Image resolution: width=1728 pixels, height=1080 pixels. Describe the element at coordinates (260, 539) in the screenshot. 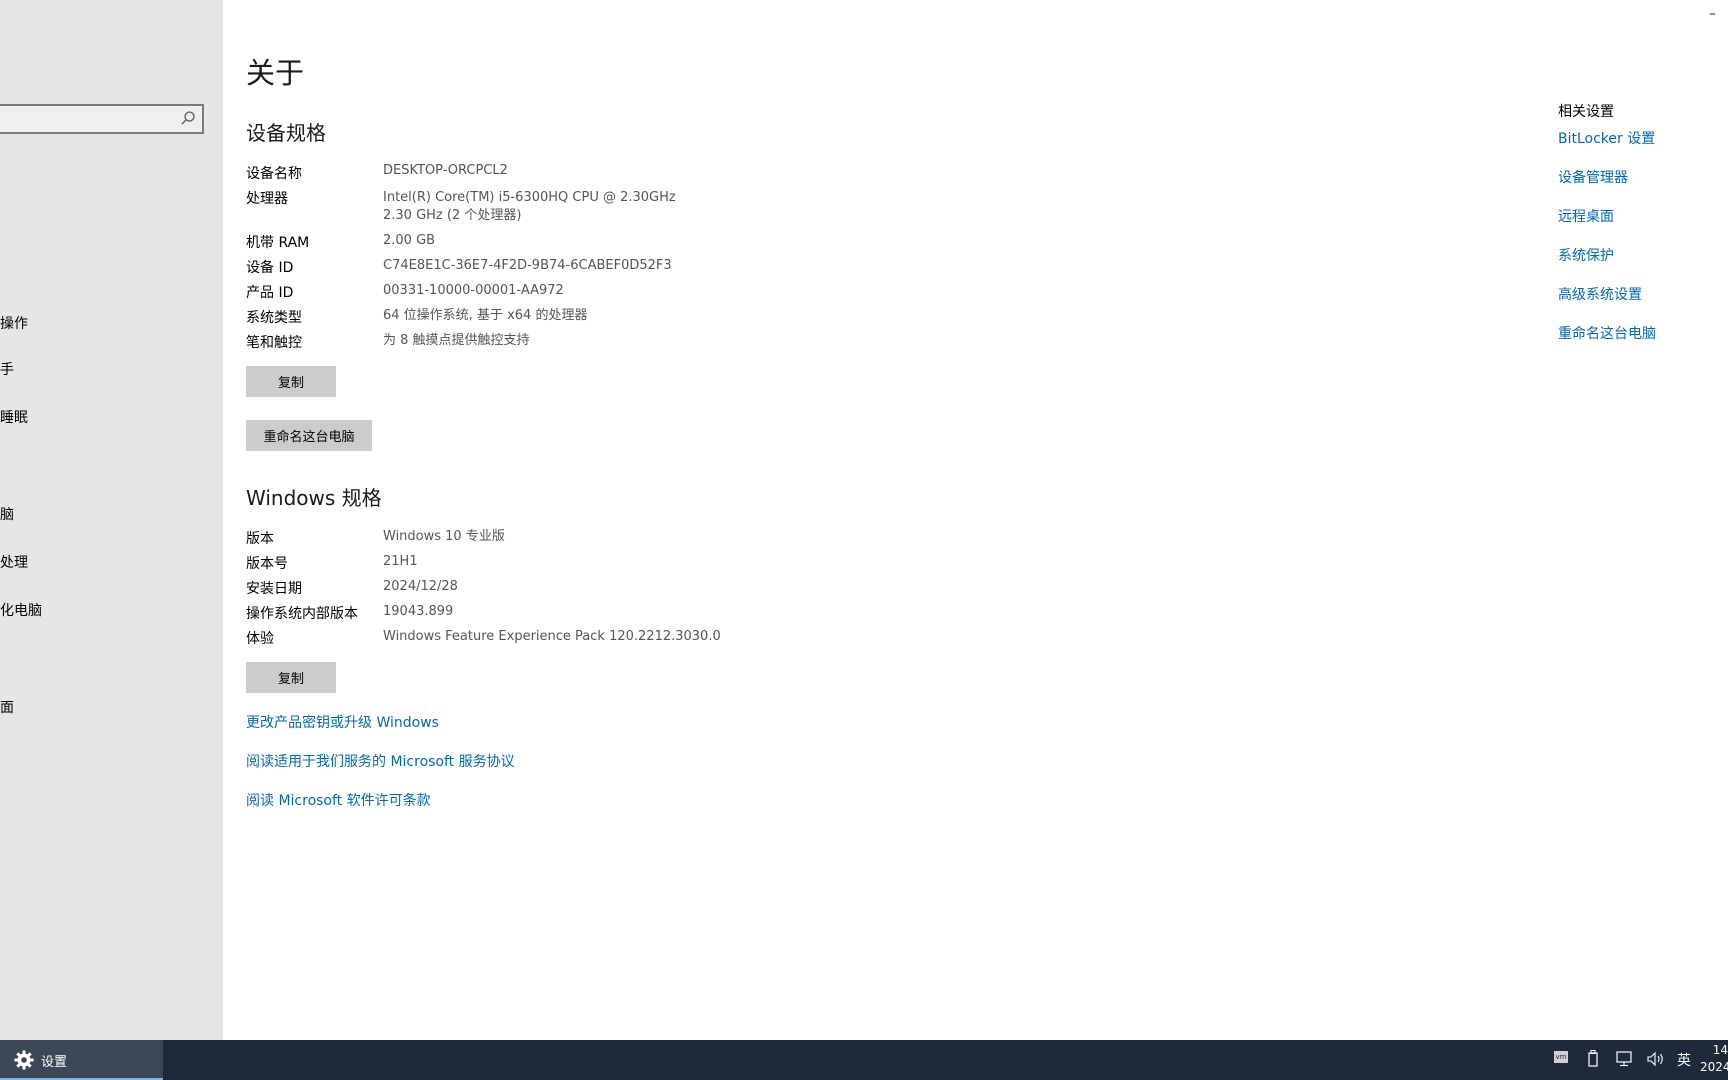

I see `spec-label: 版本` at that location.